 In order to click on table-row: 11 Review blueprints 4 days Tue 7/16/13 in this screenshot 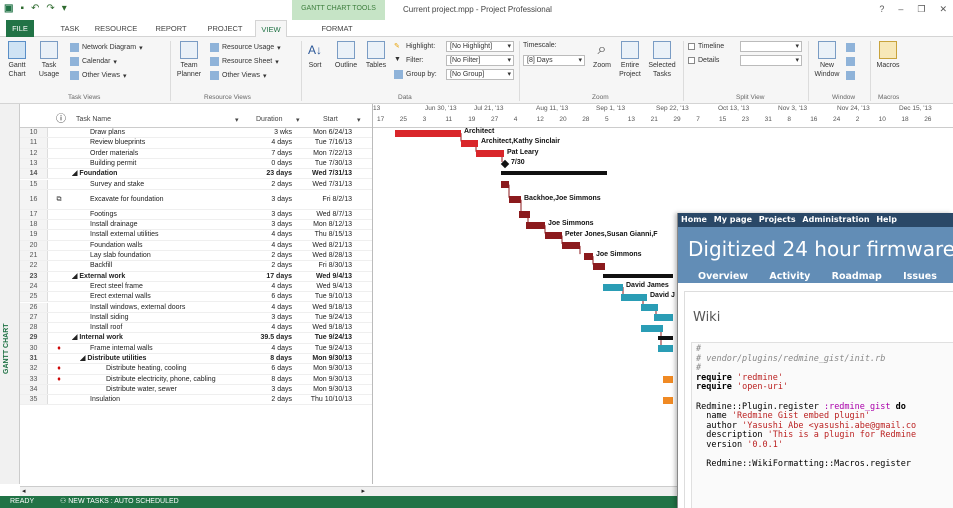, I will do `click(196, 143)`.